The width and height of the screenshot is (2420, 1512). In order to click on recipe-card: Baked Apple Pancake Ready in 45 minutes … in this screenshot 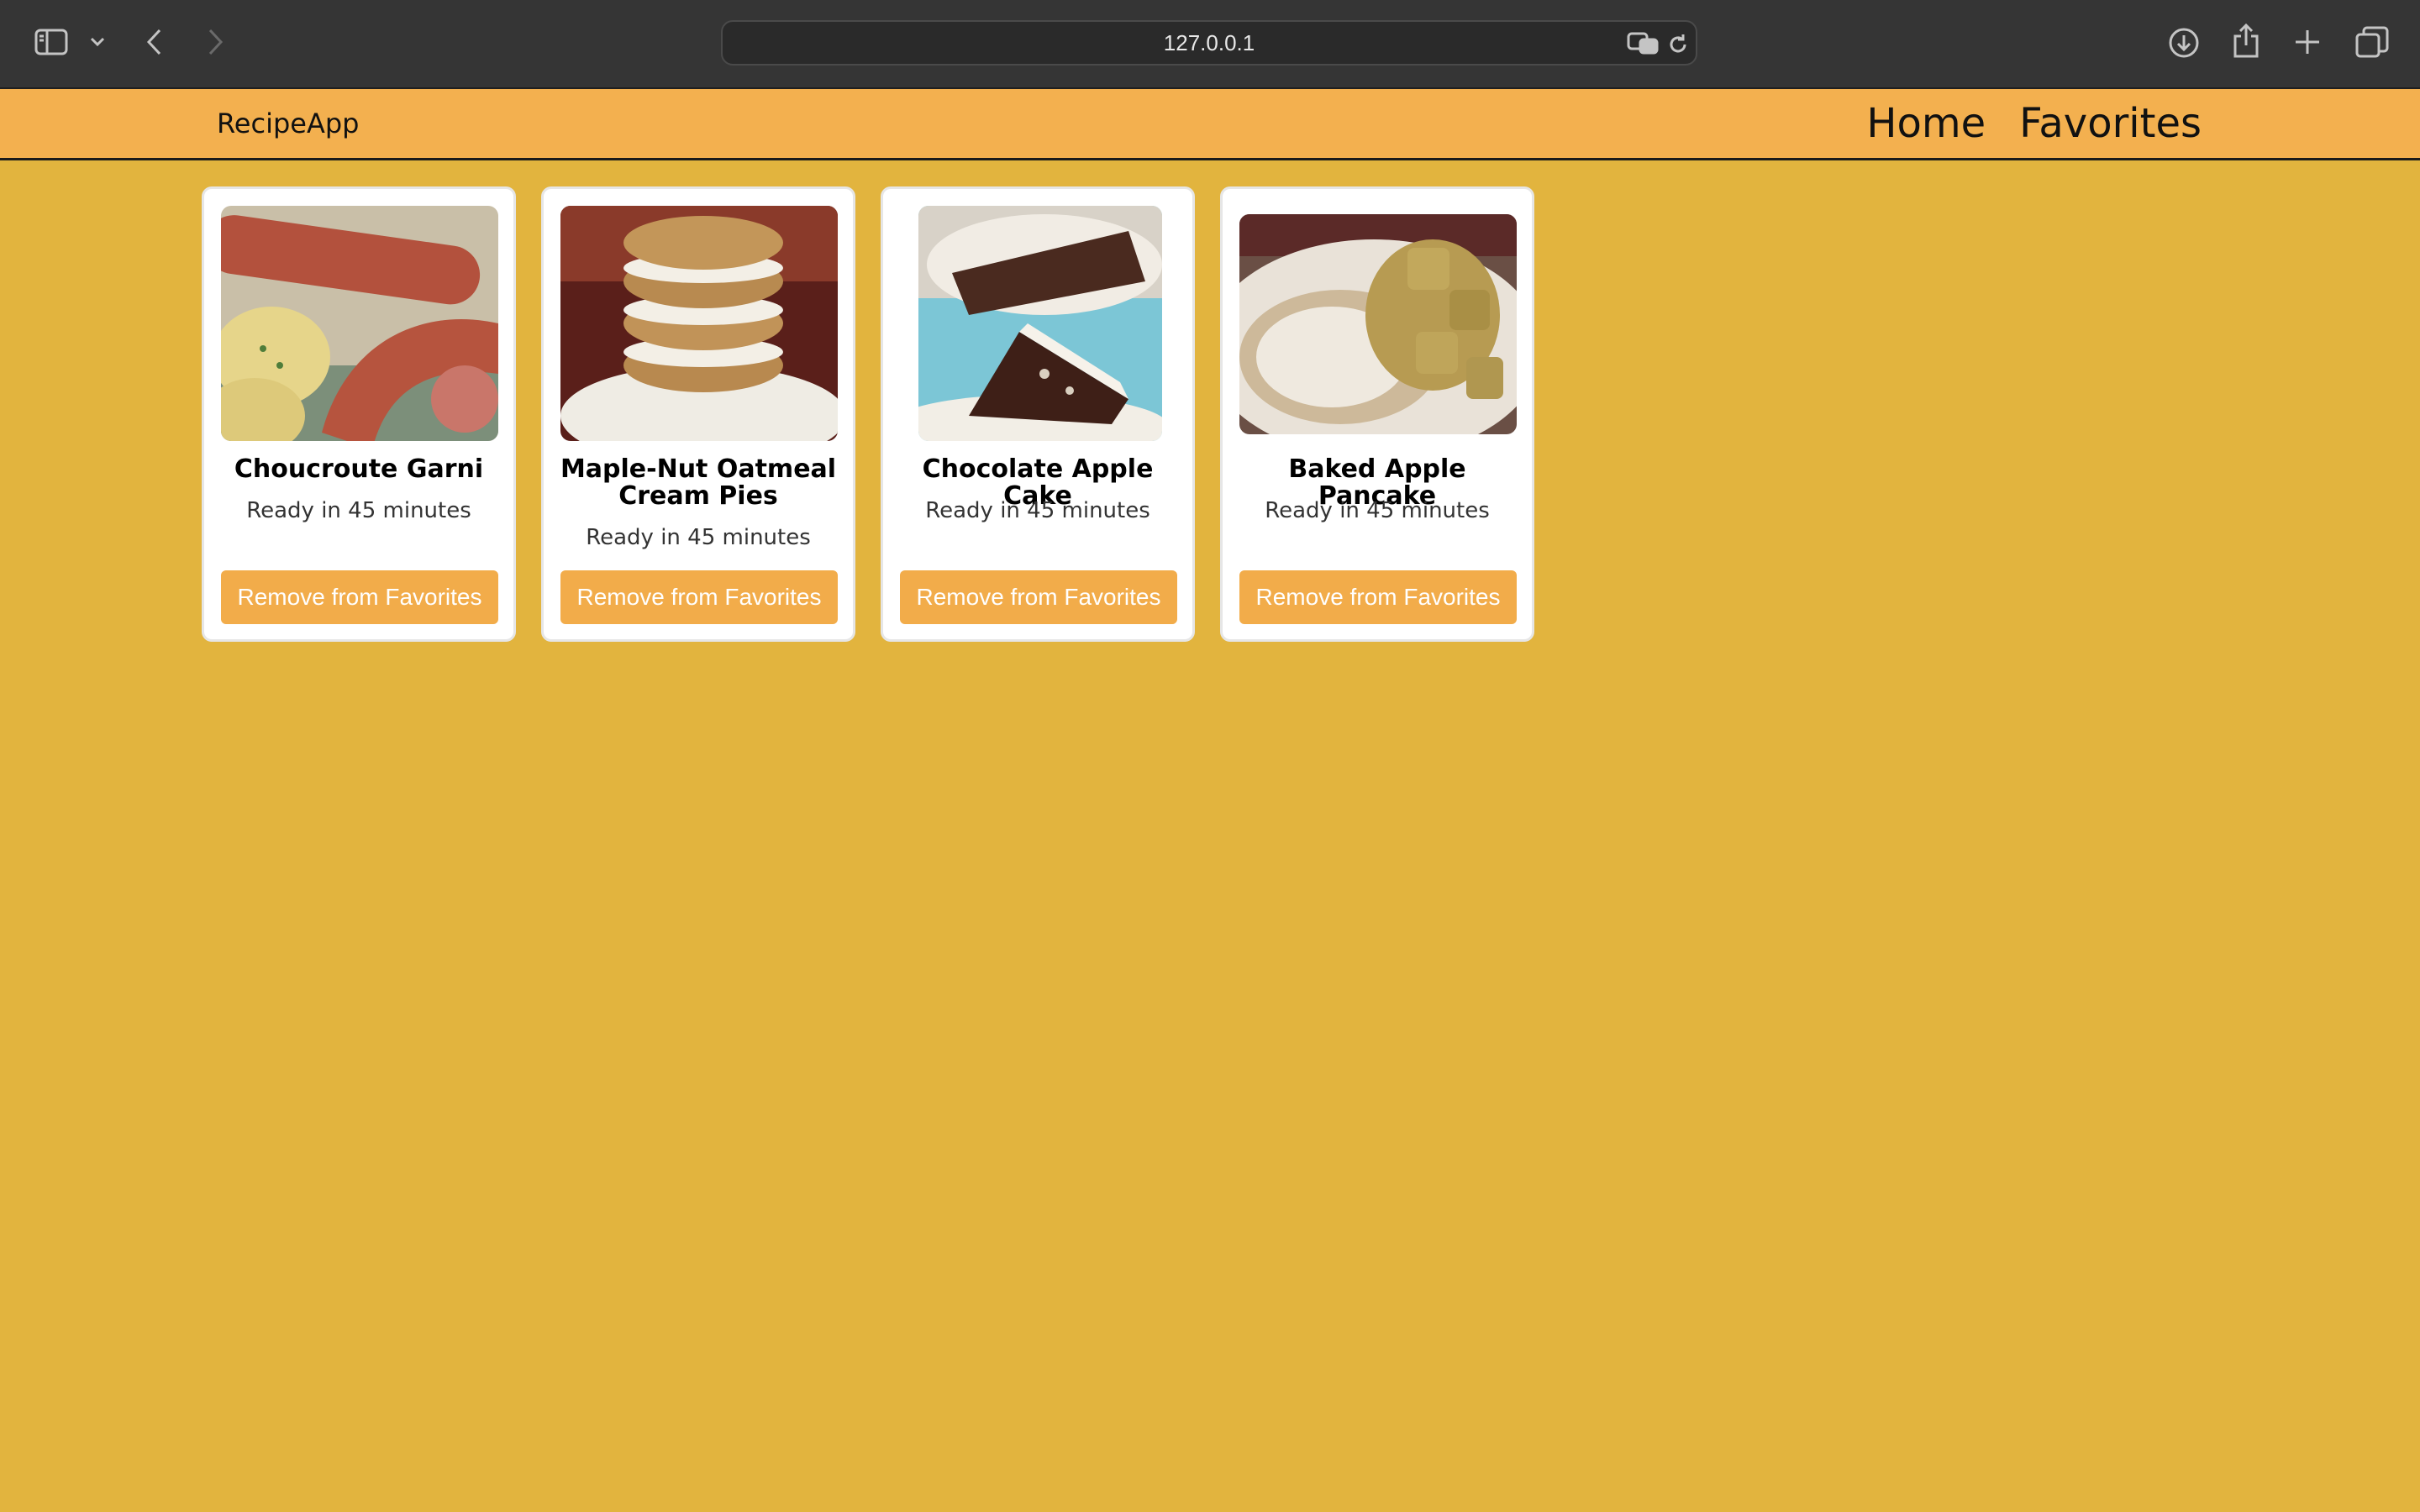, I will do `click(1377, 414)`.